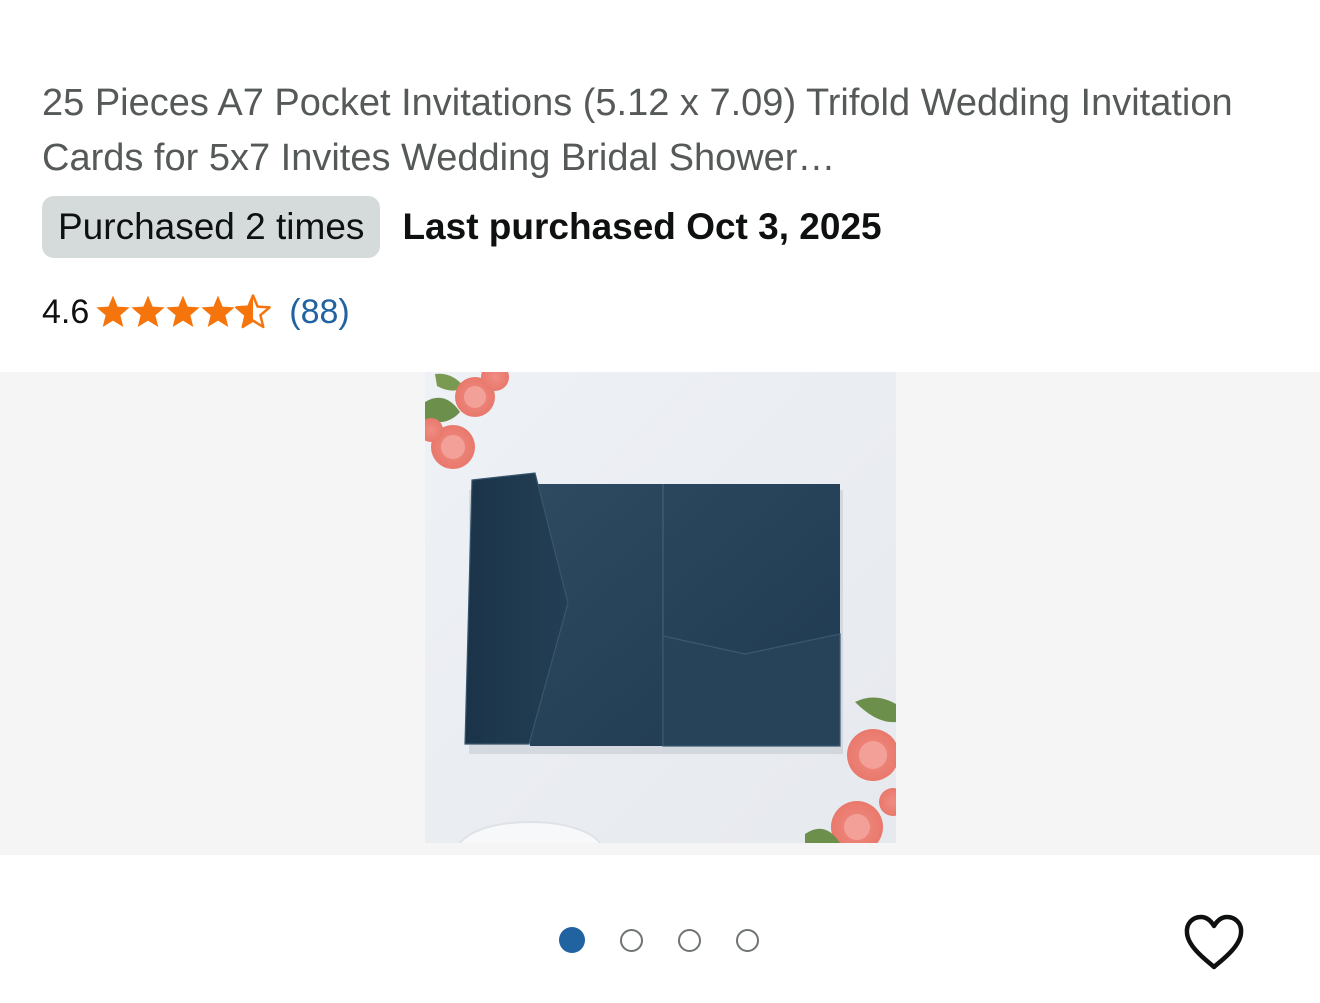 This screenshot has height=1003, width=1320. Describe the element at coordinates (66, 311) in the screenshot. I see `rating-value: 4.6` at that location.